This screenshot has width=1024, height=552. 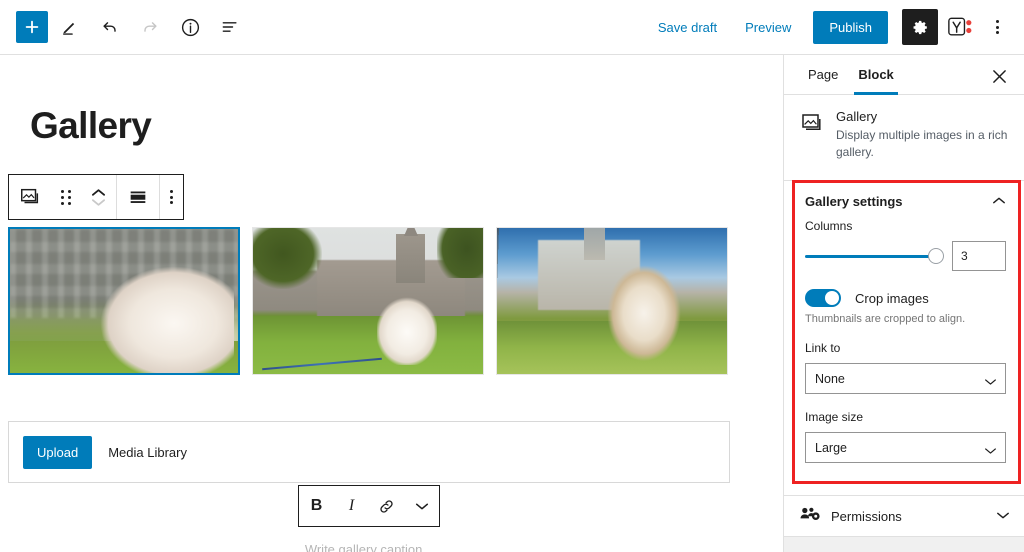 What do you see at coordinates (961, 27) in the screenshot?
I see `yoast-seo-icon` at bounding box center [961, 27].